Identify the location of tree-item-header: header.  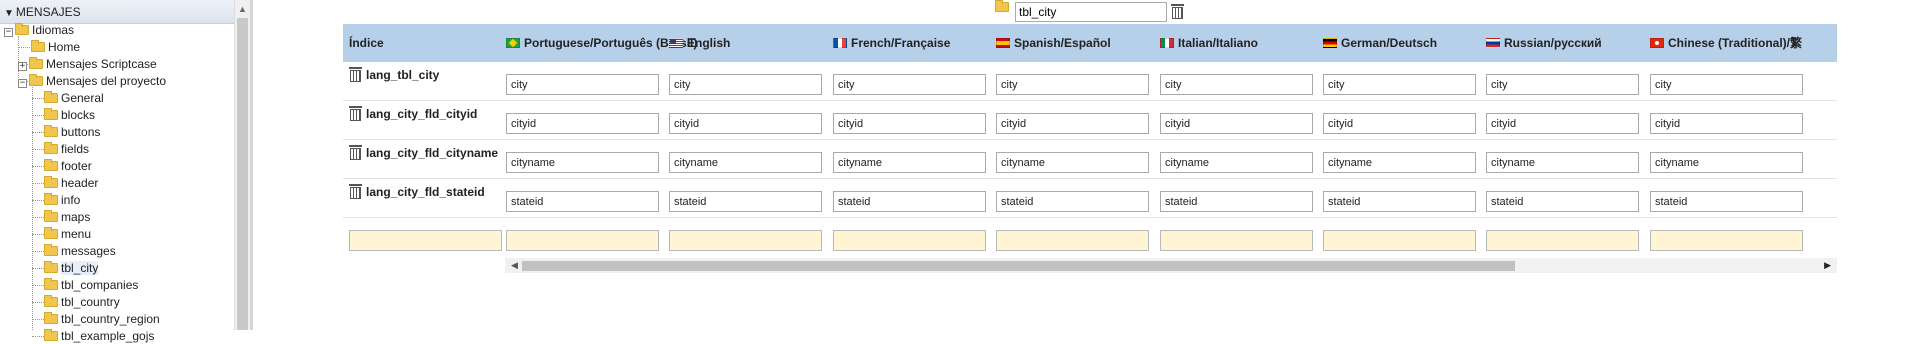
(71, 183).